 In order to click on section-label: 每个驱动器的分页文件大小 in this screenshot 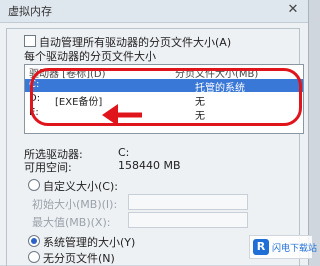, I will do `click(90, 56)`.